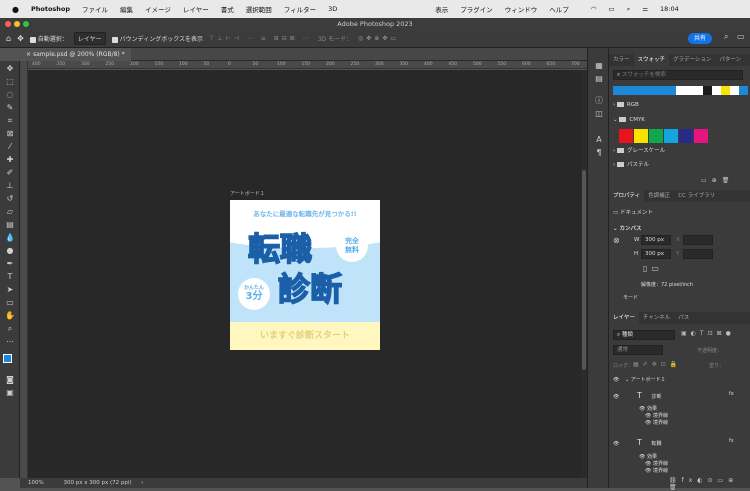 Image resolution: width=750 pixels, height=491 pixels. I want to click on align-icons: ⊤⊥⊢⊣ ⋯ ≡ ⊞⊟⊠ ⋯, so click(260, 38).